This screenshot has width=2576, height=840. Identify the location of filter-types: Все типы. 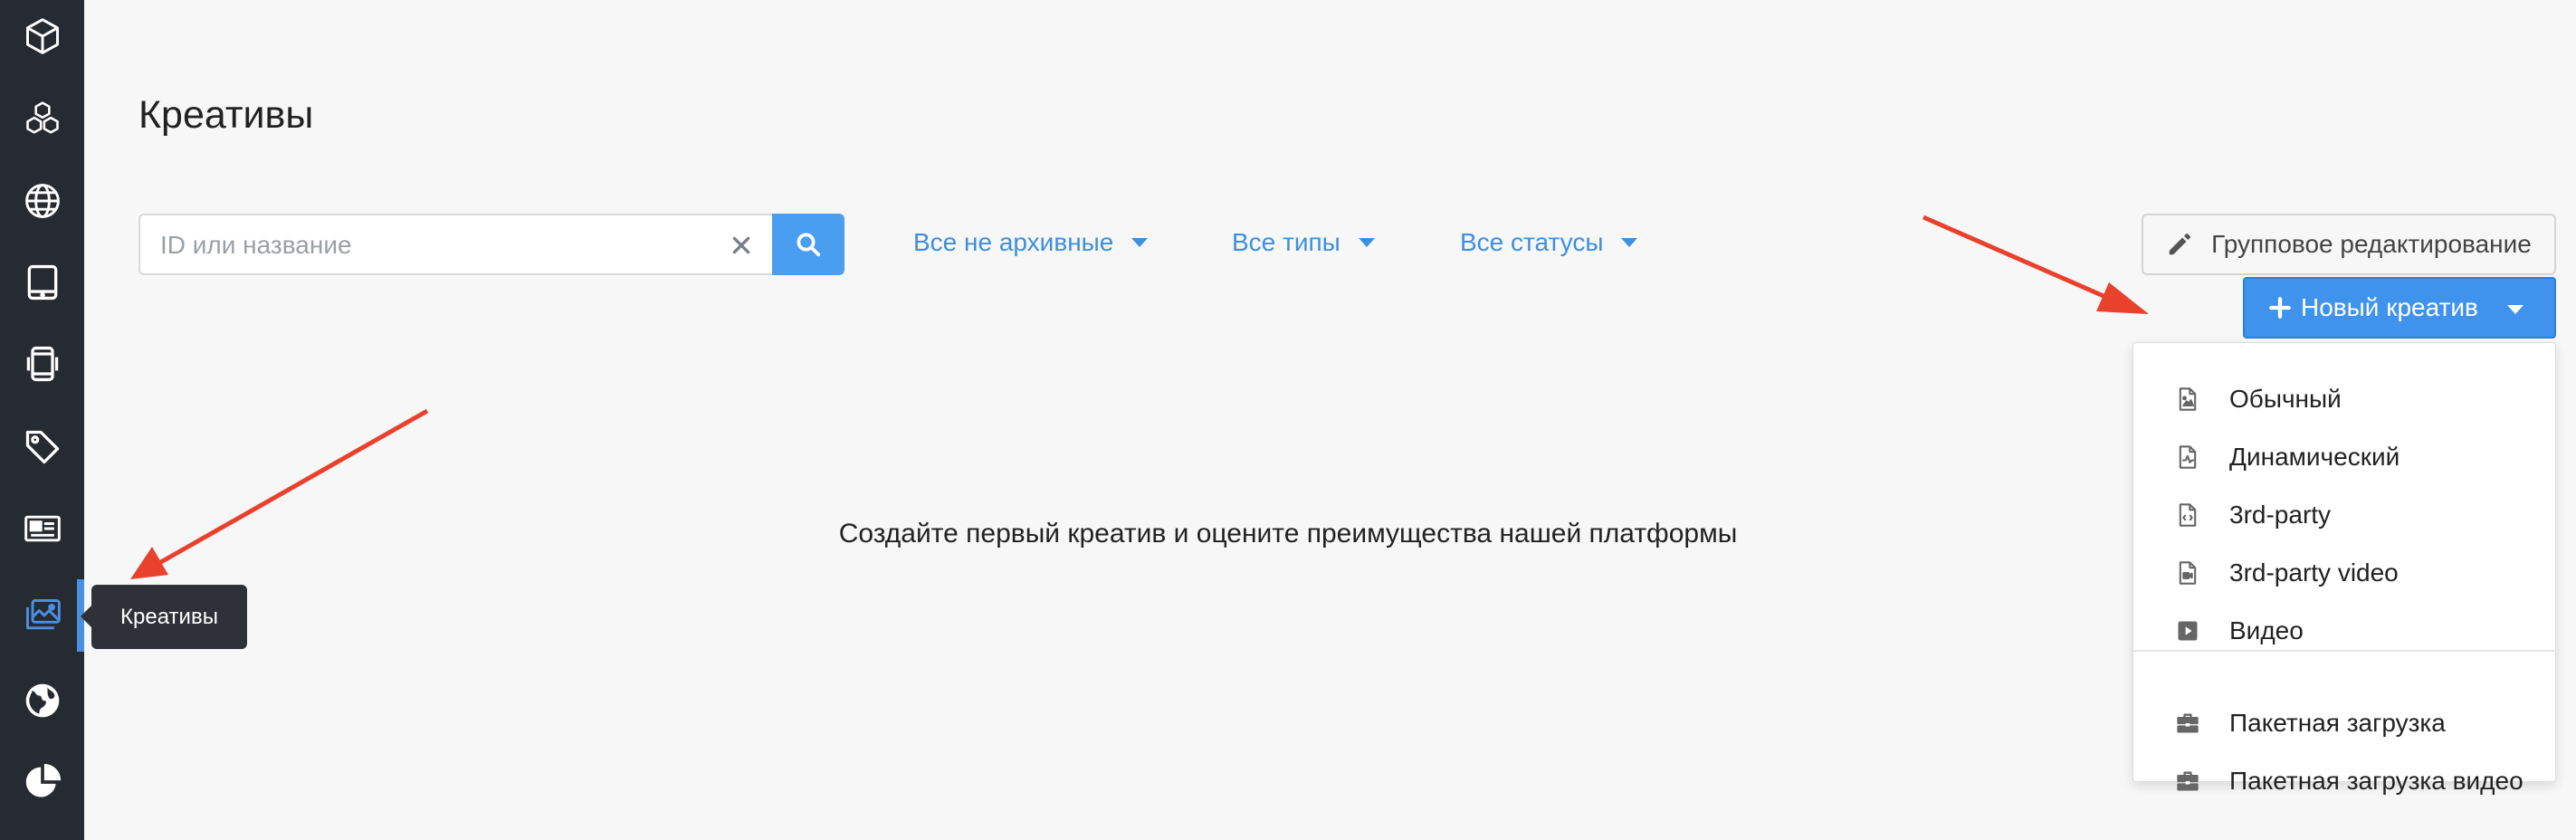
(1303, 242).